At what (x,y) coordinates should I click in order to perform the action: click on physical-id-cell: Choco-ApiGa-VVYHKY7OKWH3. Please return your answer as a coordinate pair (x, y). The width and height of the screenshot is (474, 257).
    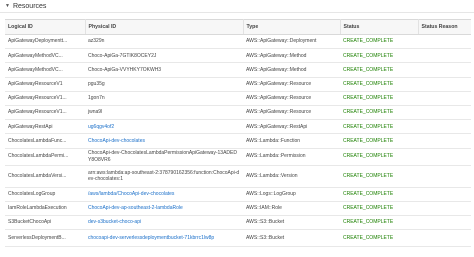
    Looking at the image, I should click on (164, 70).